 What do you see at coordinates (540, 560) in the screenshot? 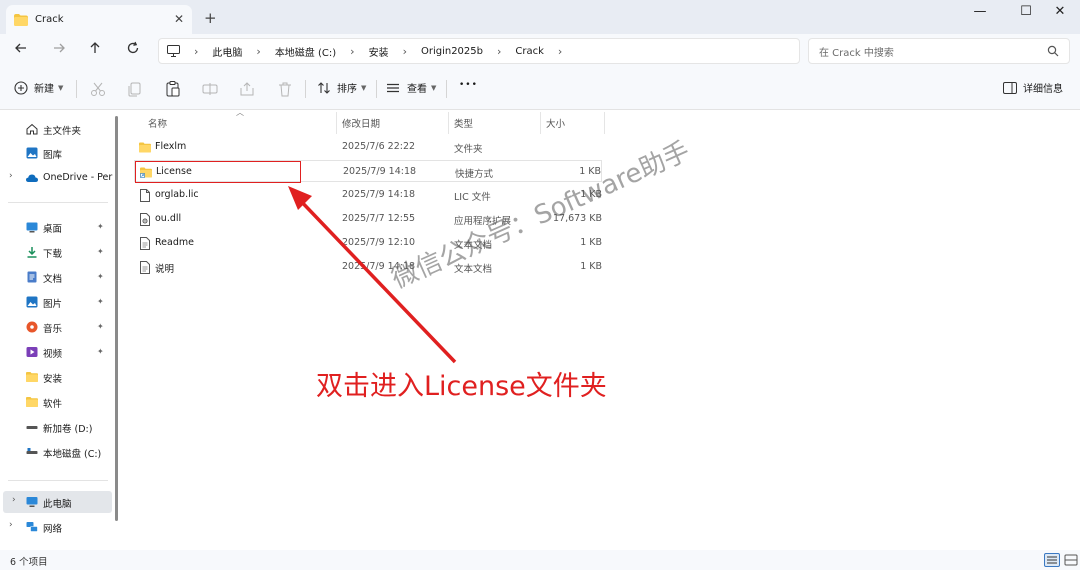
I see `status-bar: 6 个项目` at bounding box center [540, 560].